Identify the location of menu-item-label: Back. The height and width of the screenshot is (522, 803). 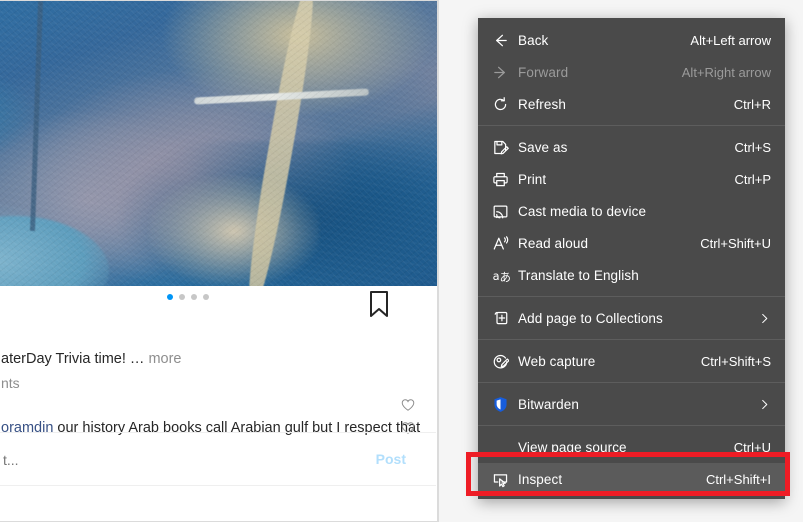
(533, 40).